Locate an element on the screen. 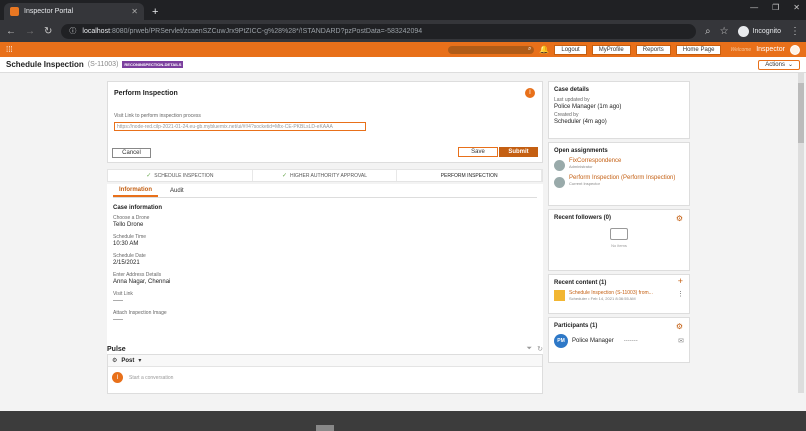 This screenshot has width=806, height=431. field-value: 2/15/2021 is located at coordinates (126, 263).